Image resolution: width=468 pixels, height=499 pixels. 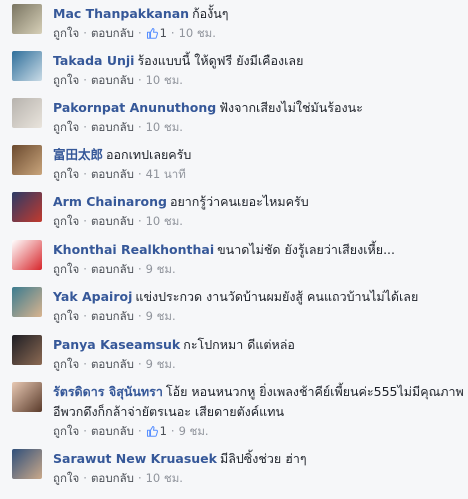 What do you see at coordinates (110, 201) in the screenshot?
I see `commenter-name: Arm Chainarong` at bounding box center [110, 201].